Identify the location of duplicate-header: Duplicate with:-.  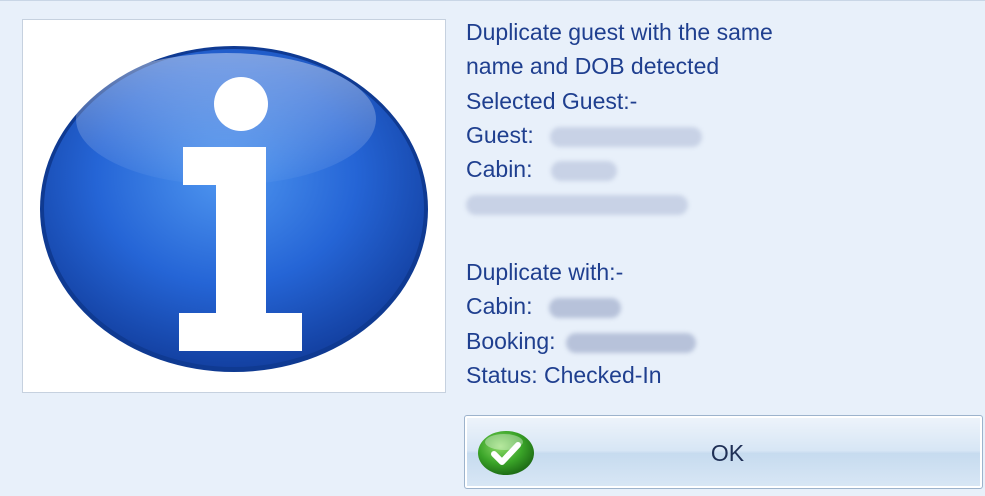
(545, 272).